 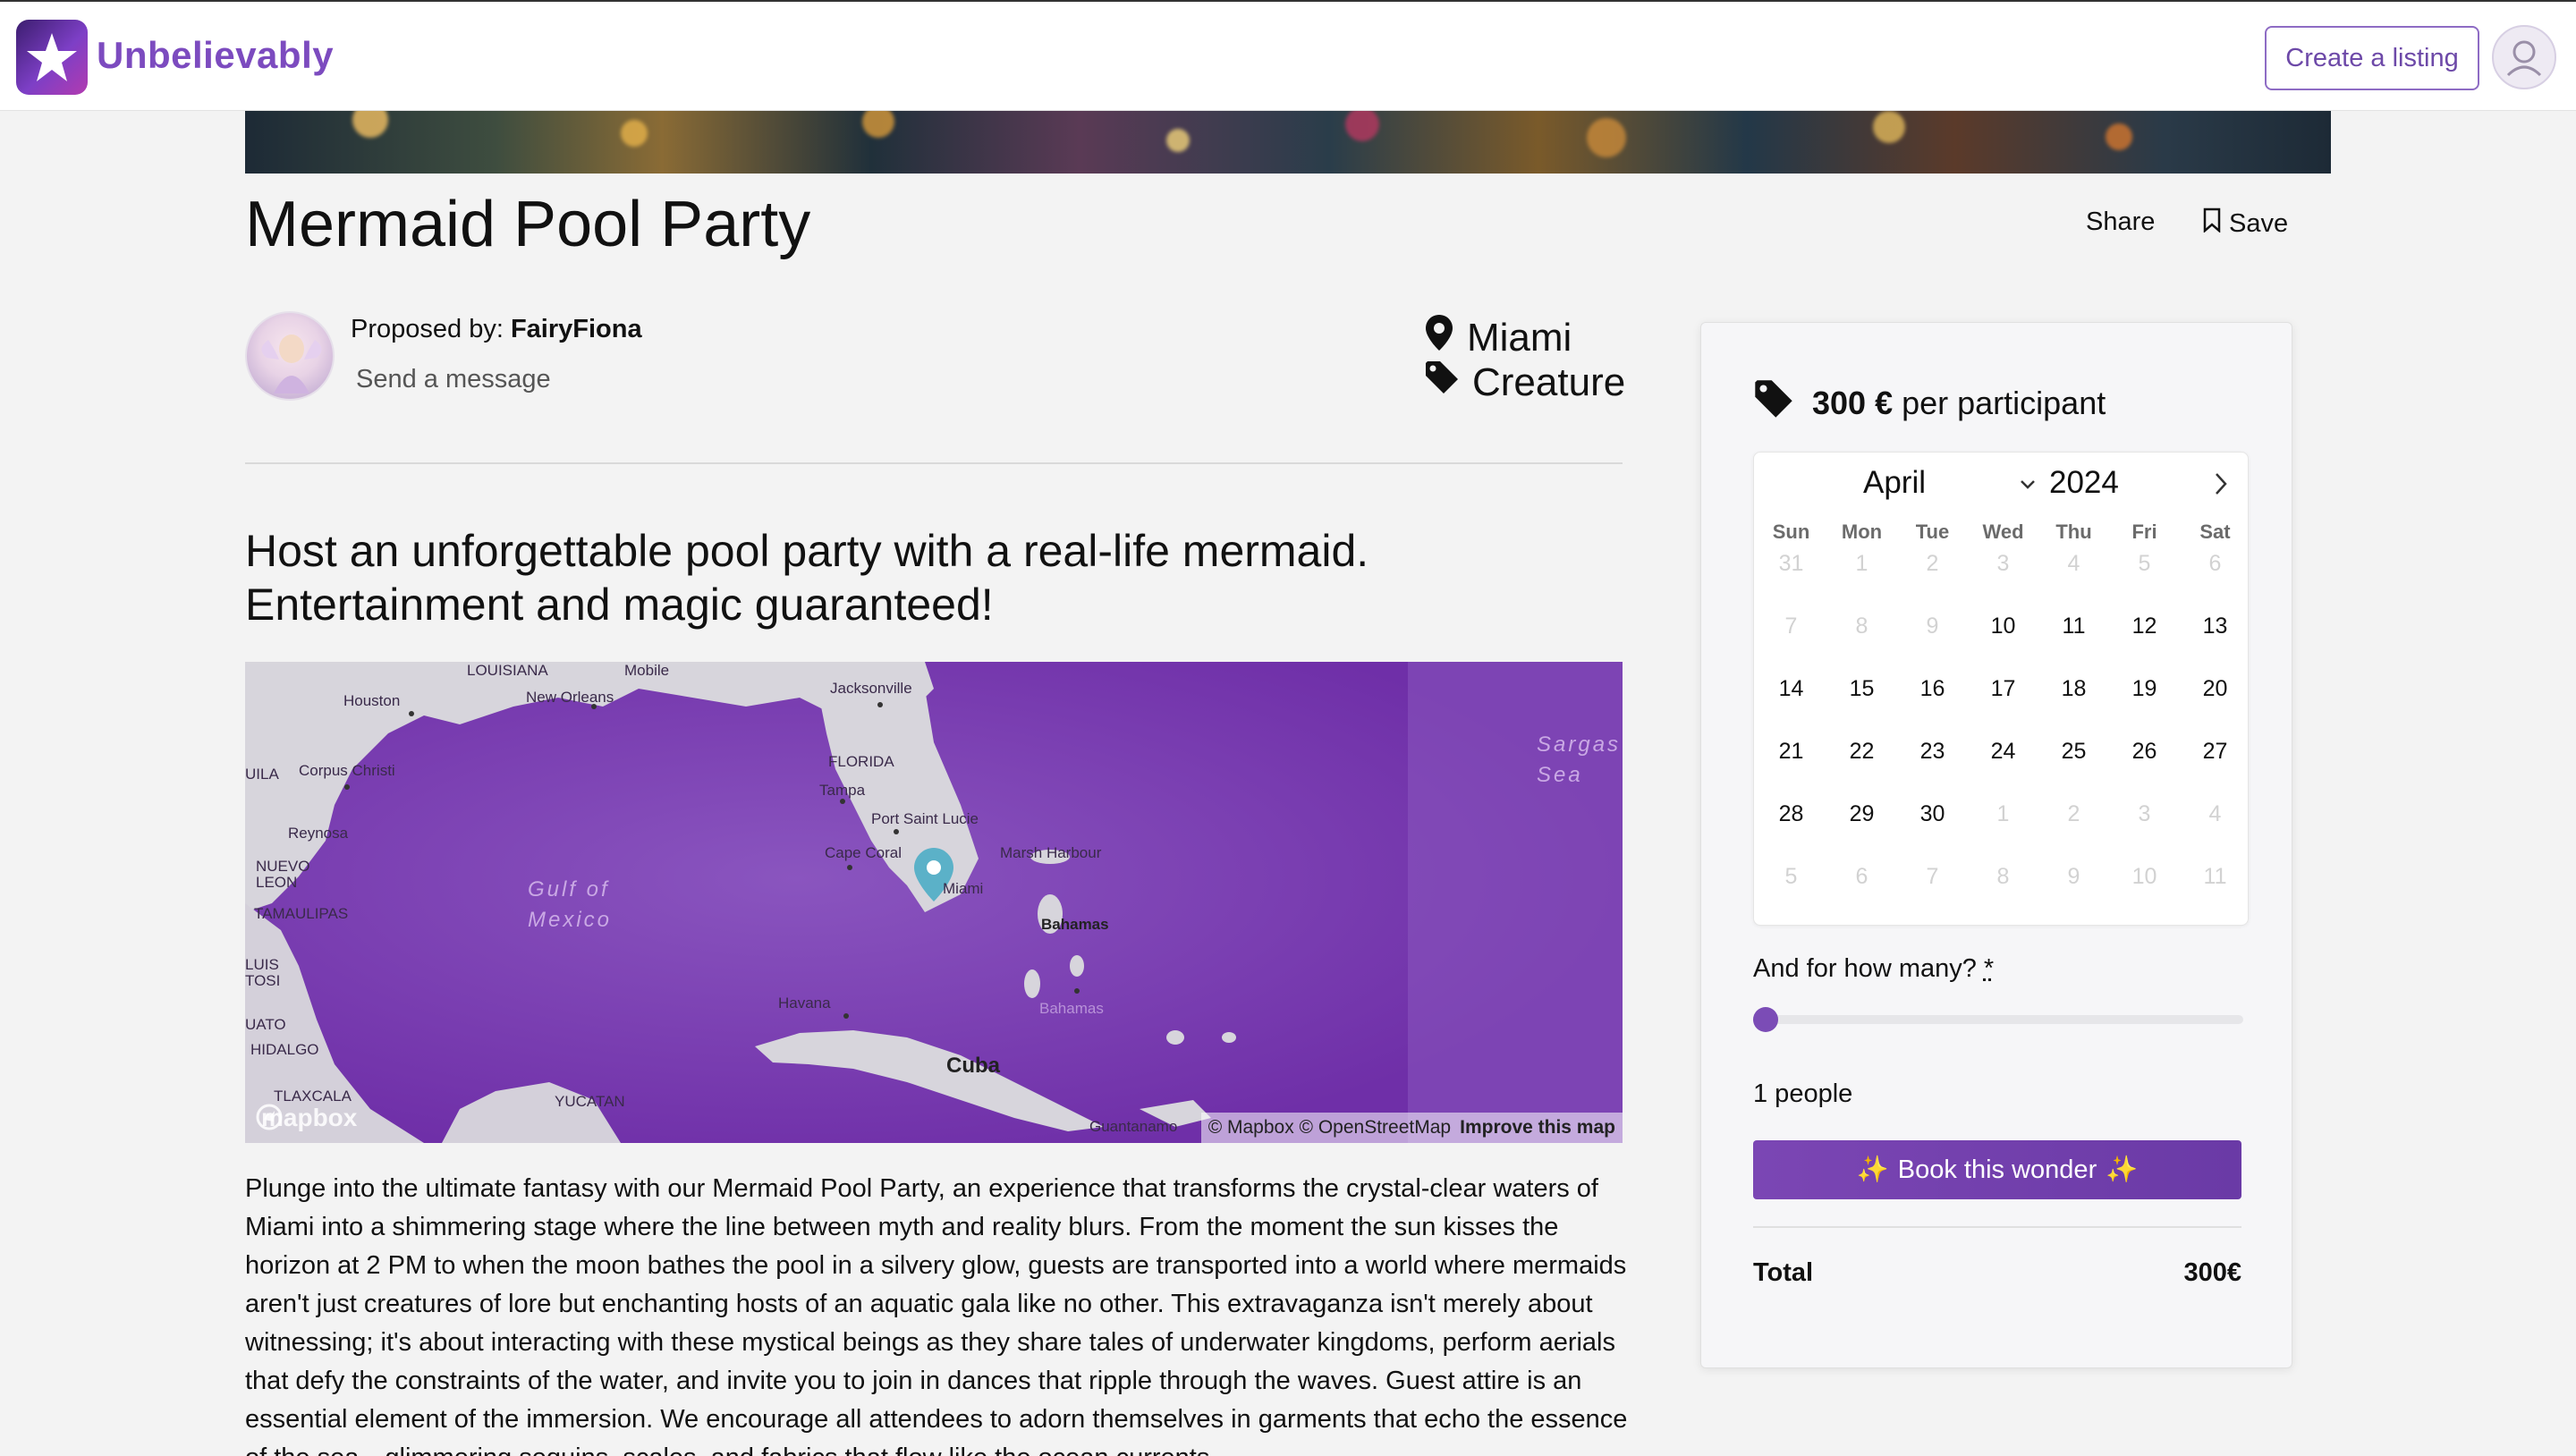 What do you see at coordinates (2003, 532) in the screenshot?
I see `weekday-header: Wed` at bounding box center [2003, 532].